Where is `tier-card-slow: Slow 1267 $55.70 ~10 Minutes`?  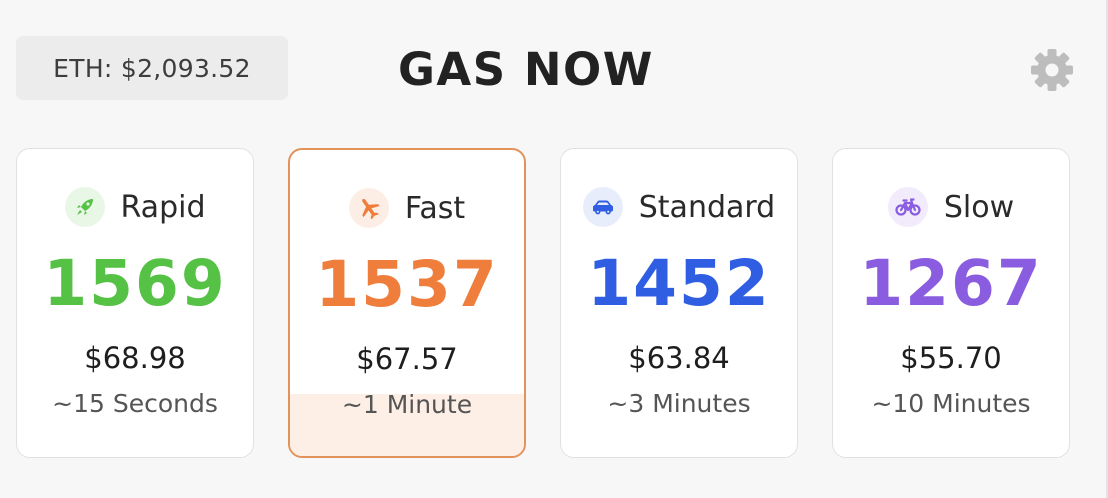
tier-card-slow: Slow 1267 $55.70 ~10 Minutes is located at coordinates (951, 303).